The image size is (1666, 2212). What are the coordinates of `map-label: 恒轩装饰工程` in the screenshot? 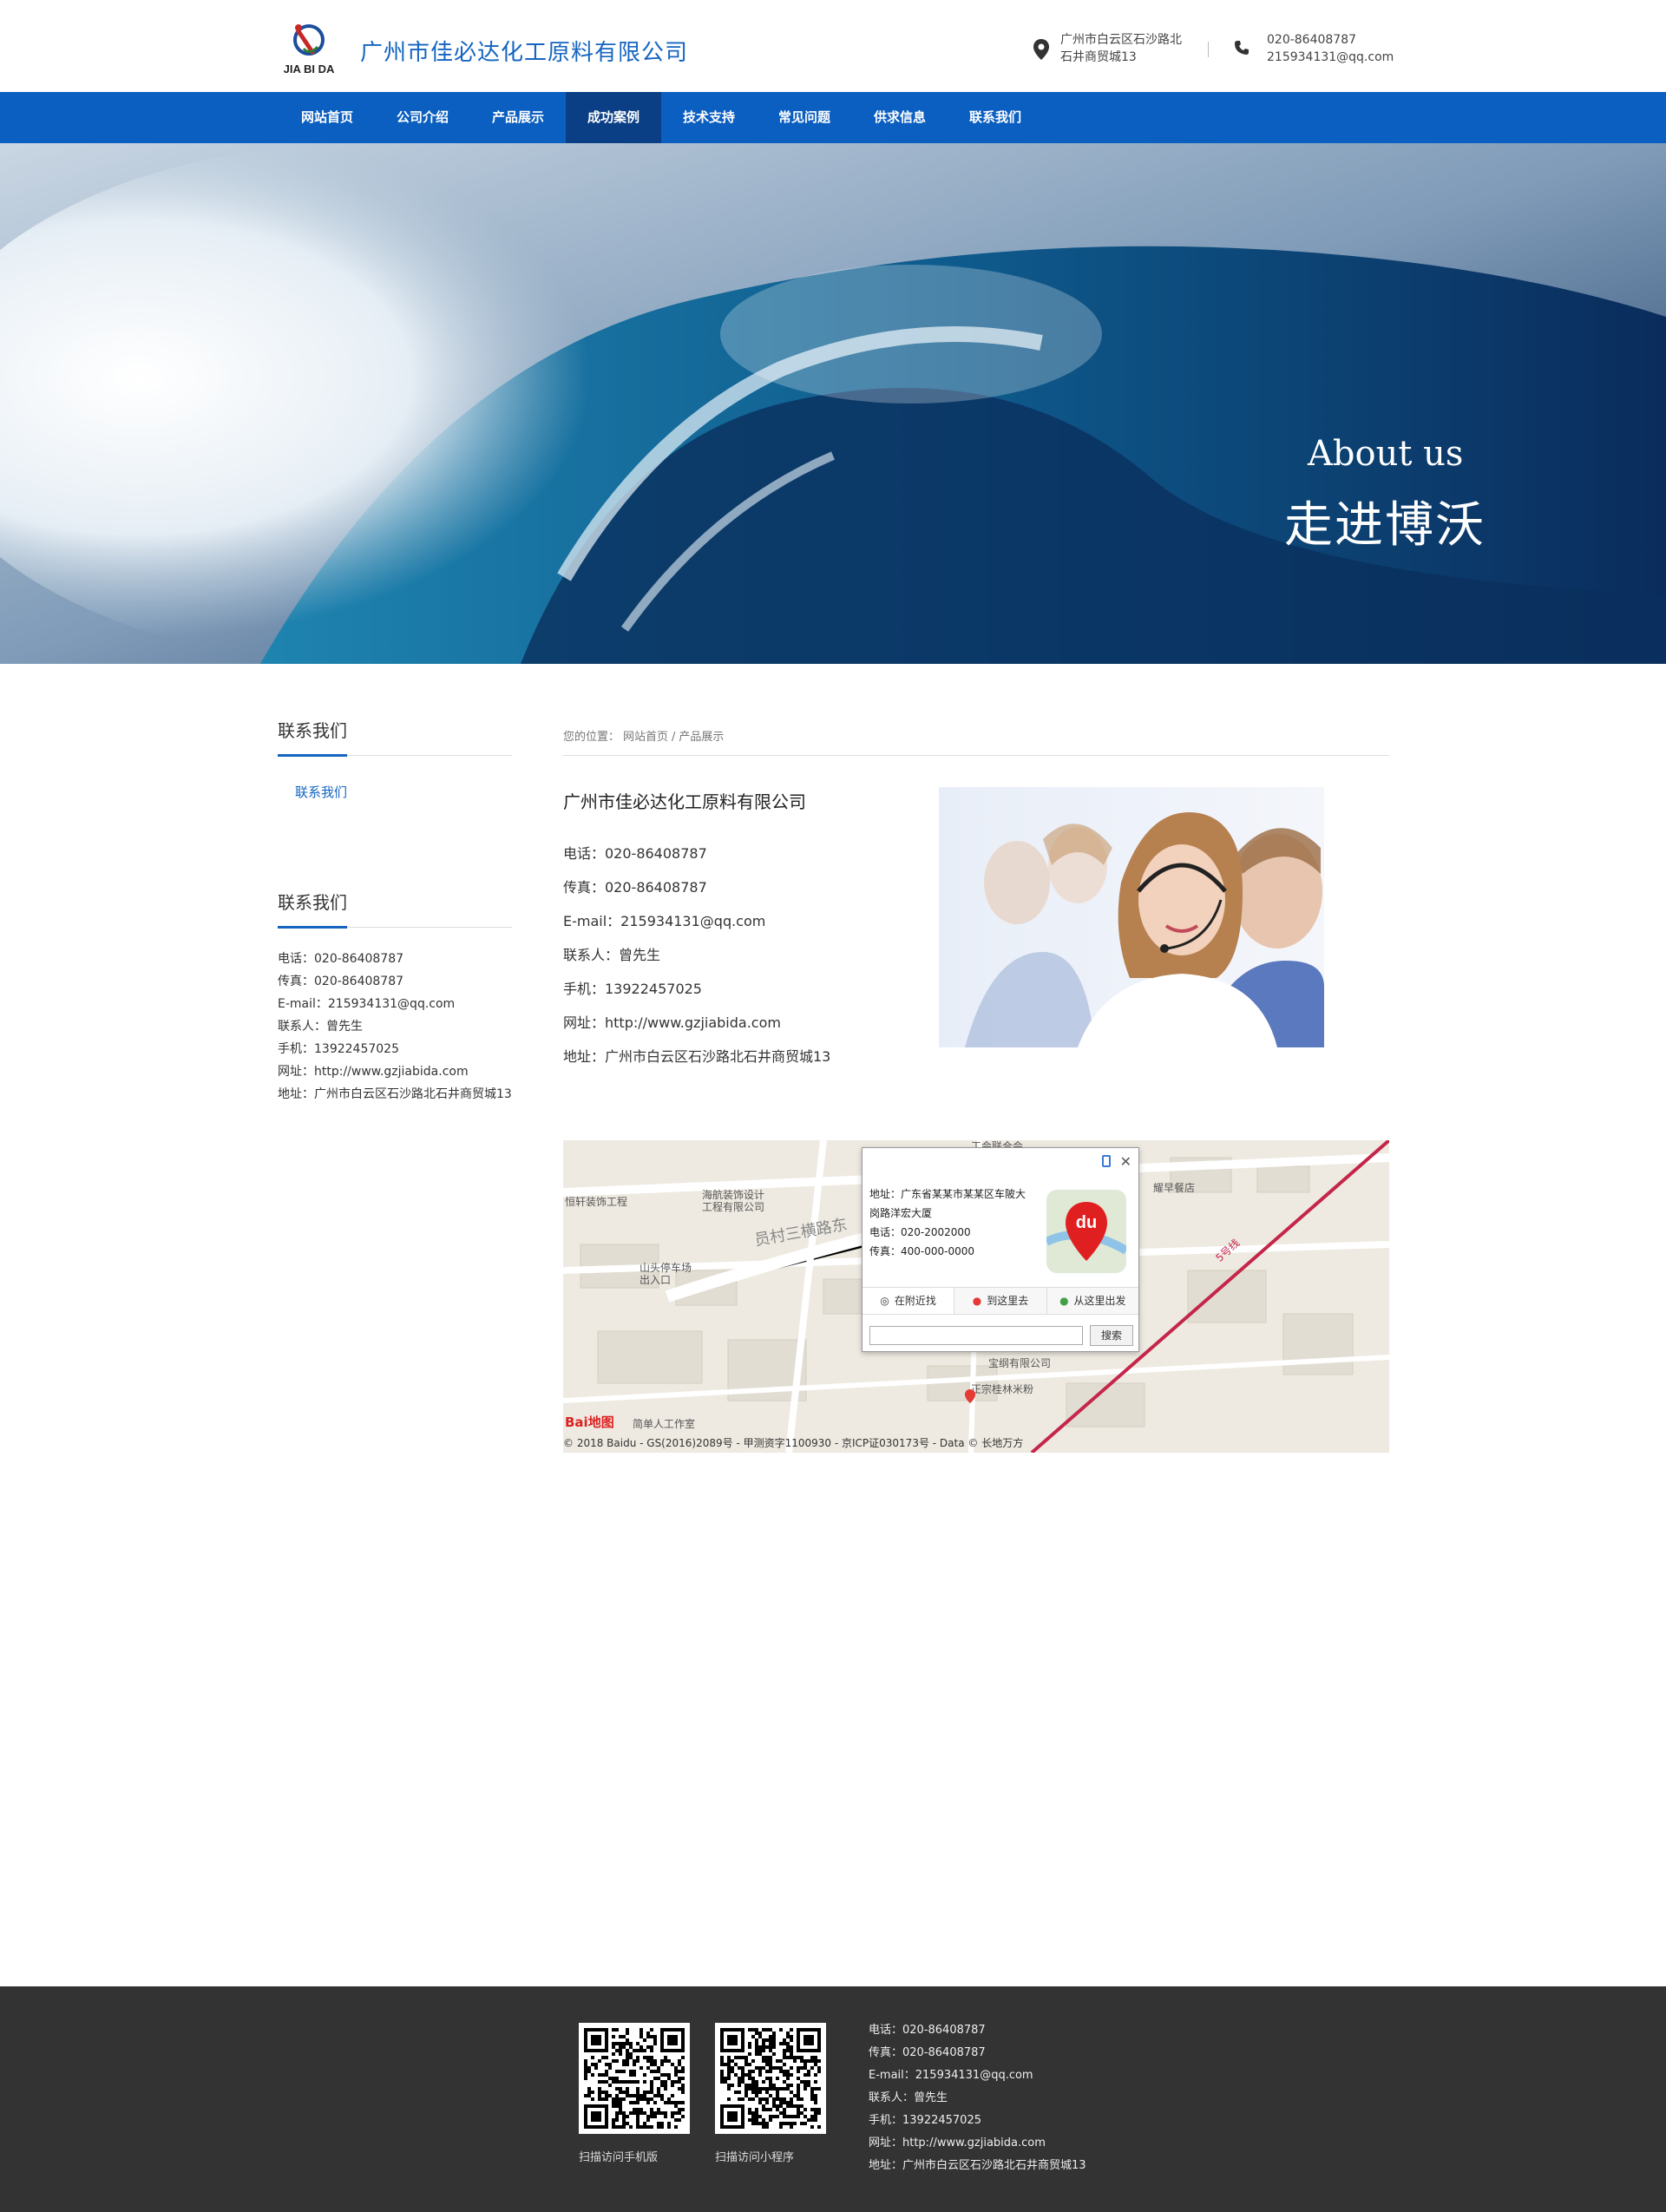 It's located at (596, 1202).